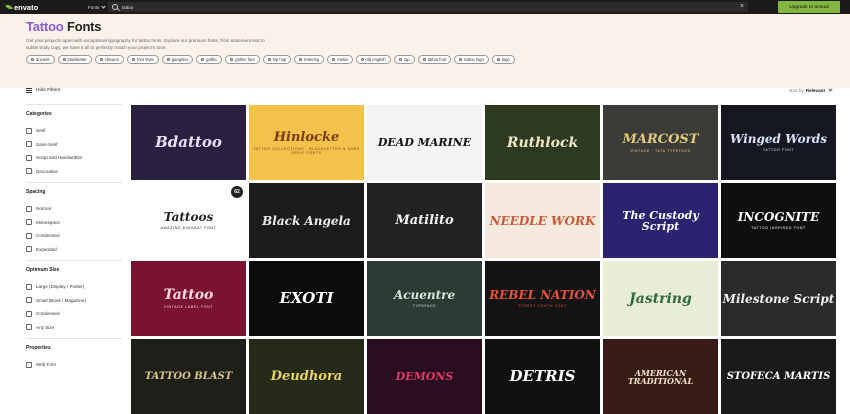  I want to click on search-bar: ×, so click(428, 7).